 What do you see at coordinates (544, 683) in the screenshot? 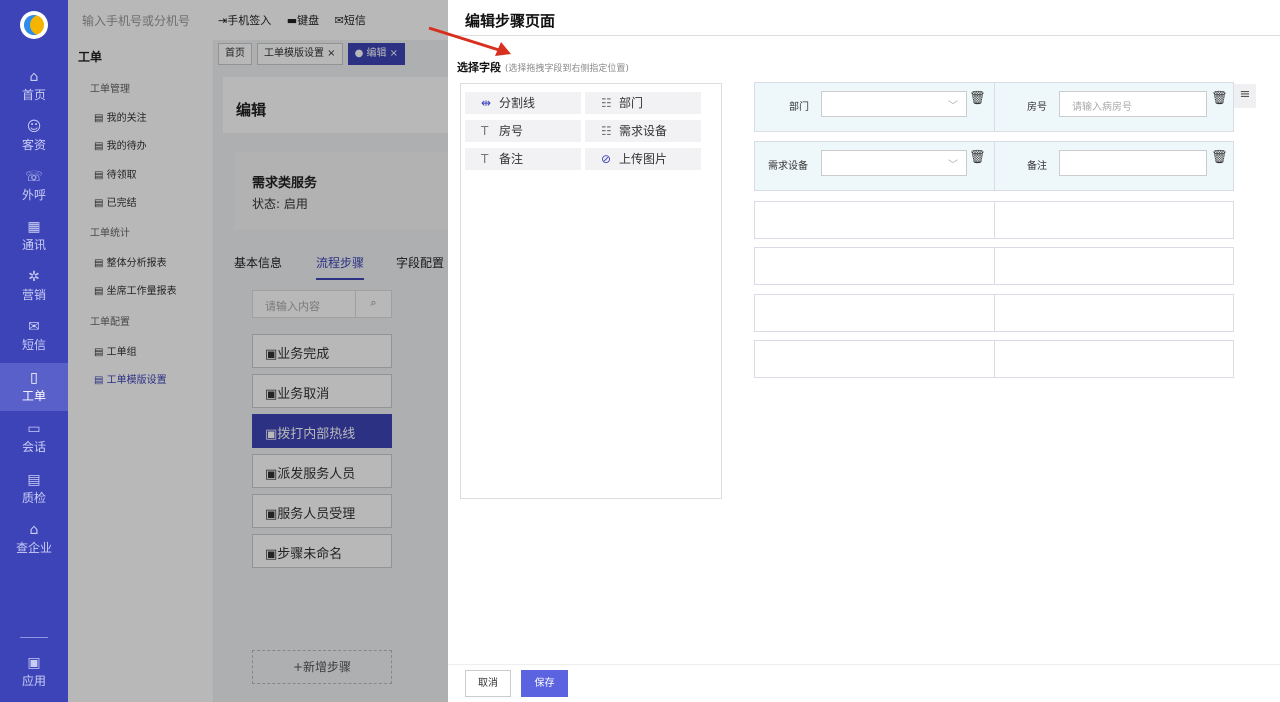
I see `save-button: 保存` at bounding box center [544, 683].